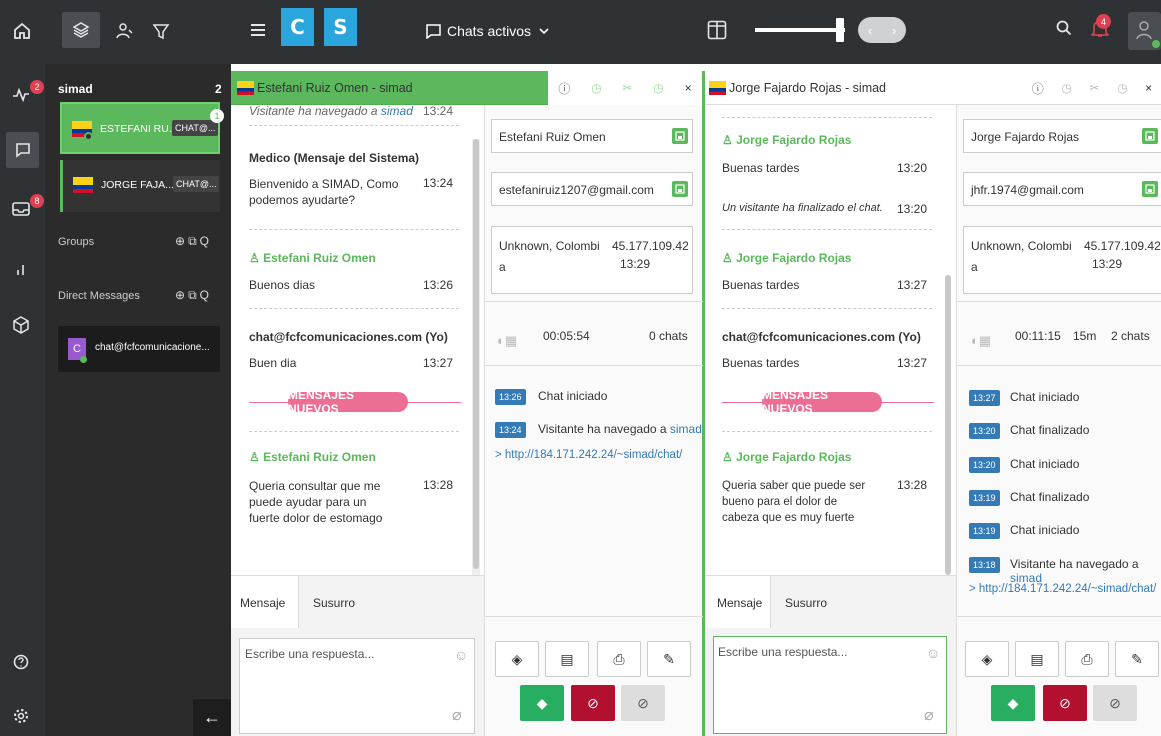  What do you see at coordinates (22, 31) in the screenshot?
I see `home-icon` at bounding box center [22, 31].